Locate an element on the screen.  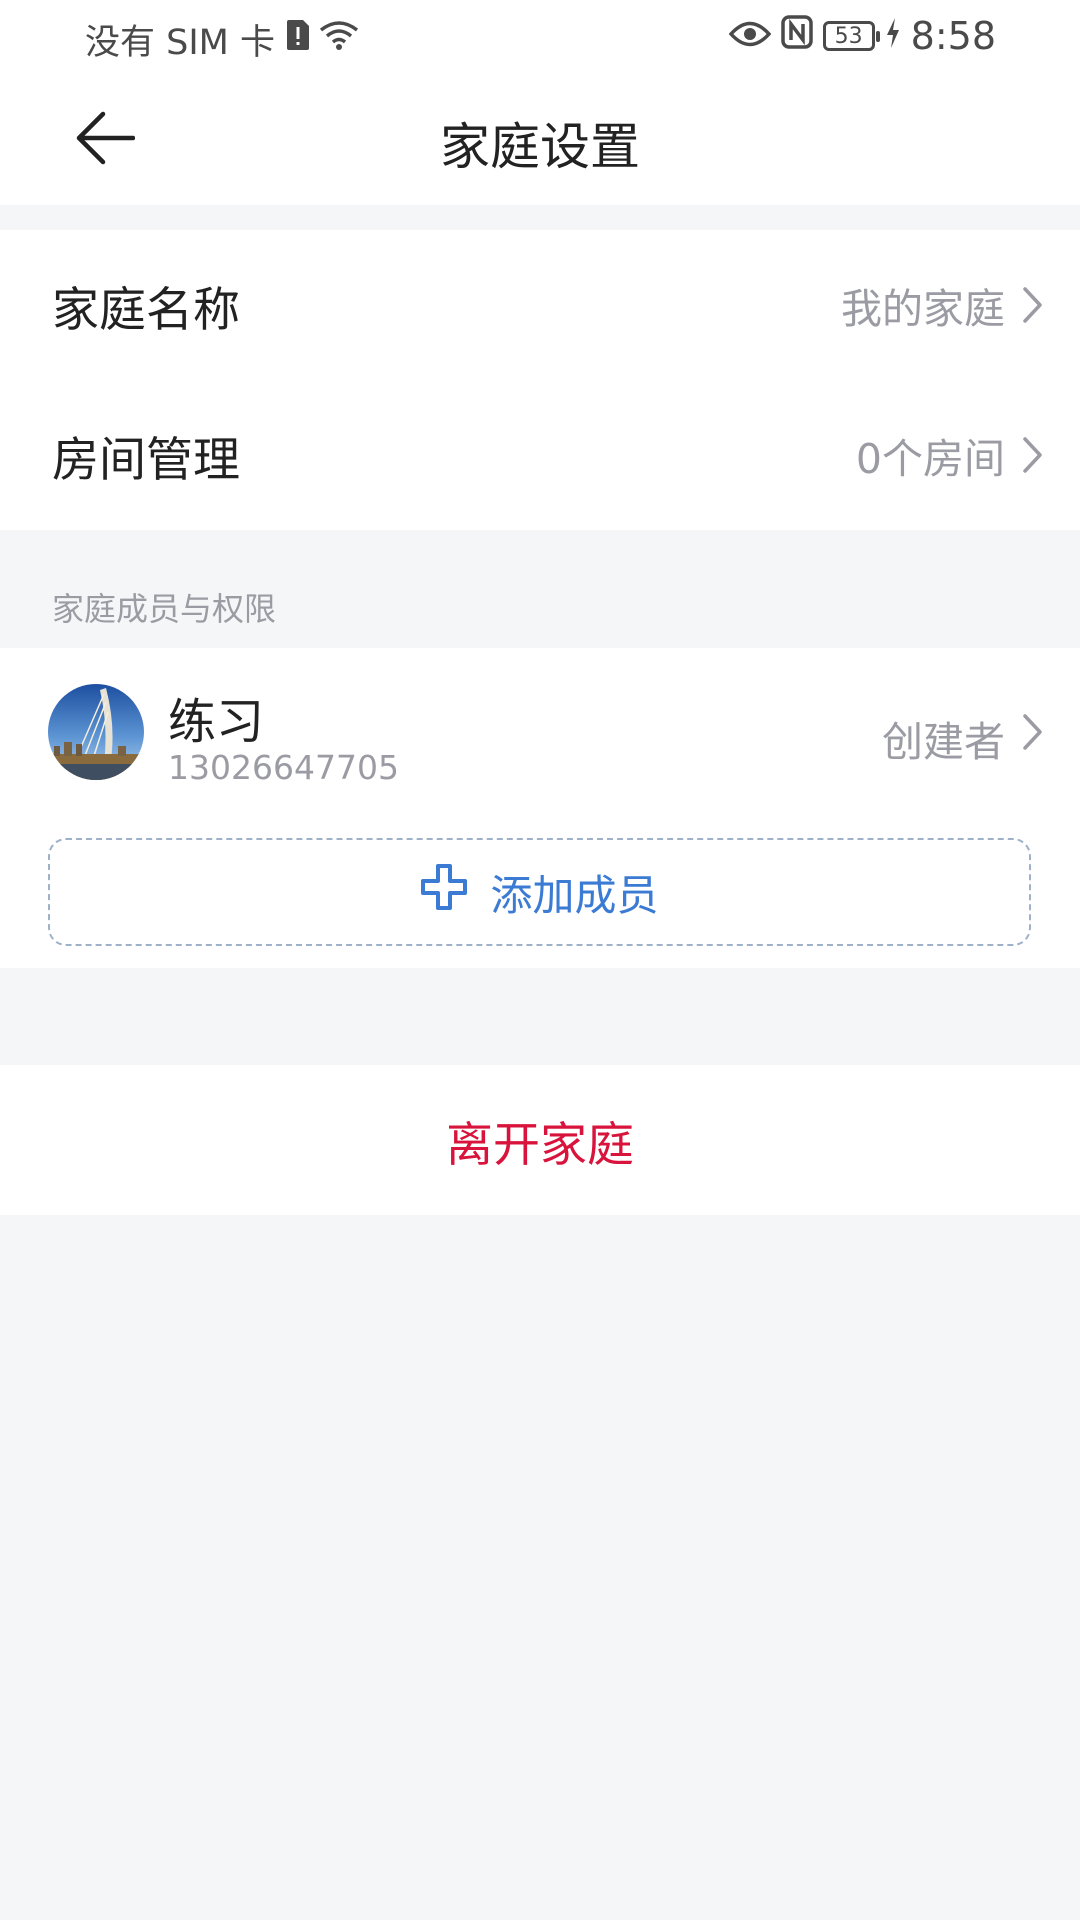
member-role: 创建者 is located at coordinates (943, 742).